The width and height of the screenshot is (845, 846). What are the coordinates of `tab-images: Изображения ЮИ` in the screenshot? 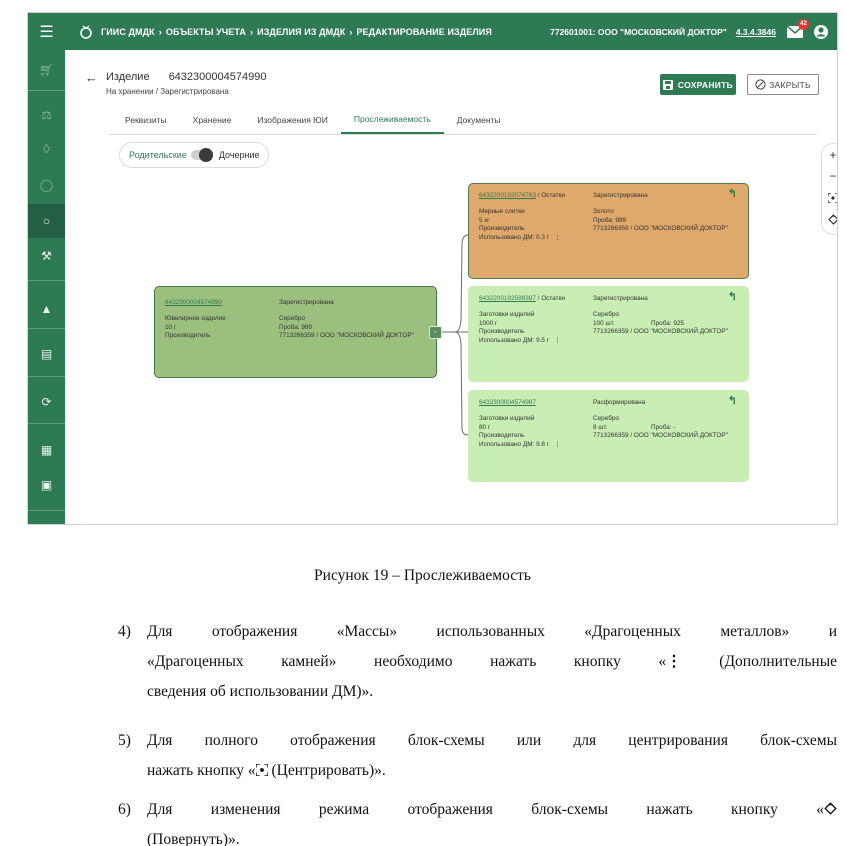 It's located at (292, 120).